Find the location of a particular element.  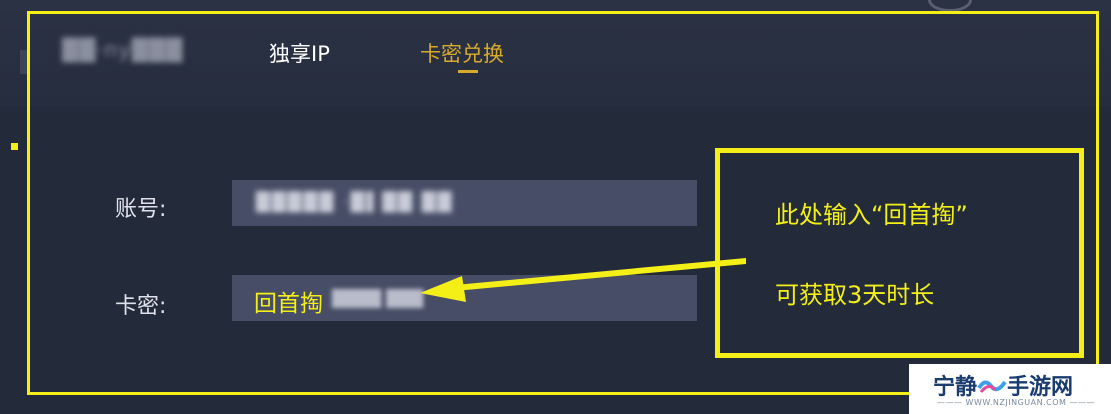

watermark-name-left: 宁静 is located at coordinates (955, 387).